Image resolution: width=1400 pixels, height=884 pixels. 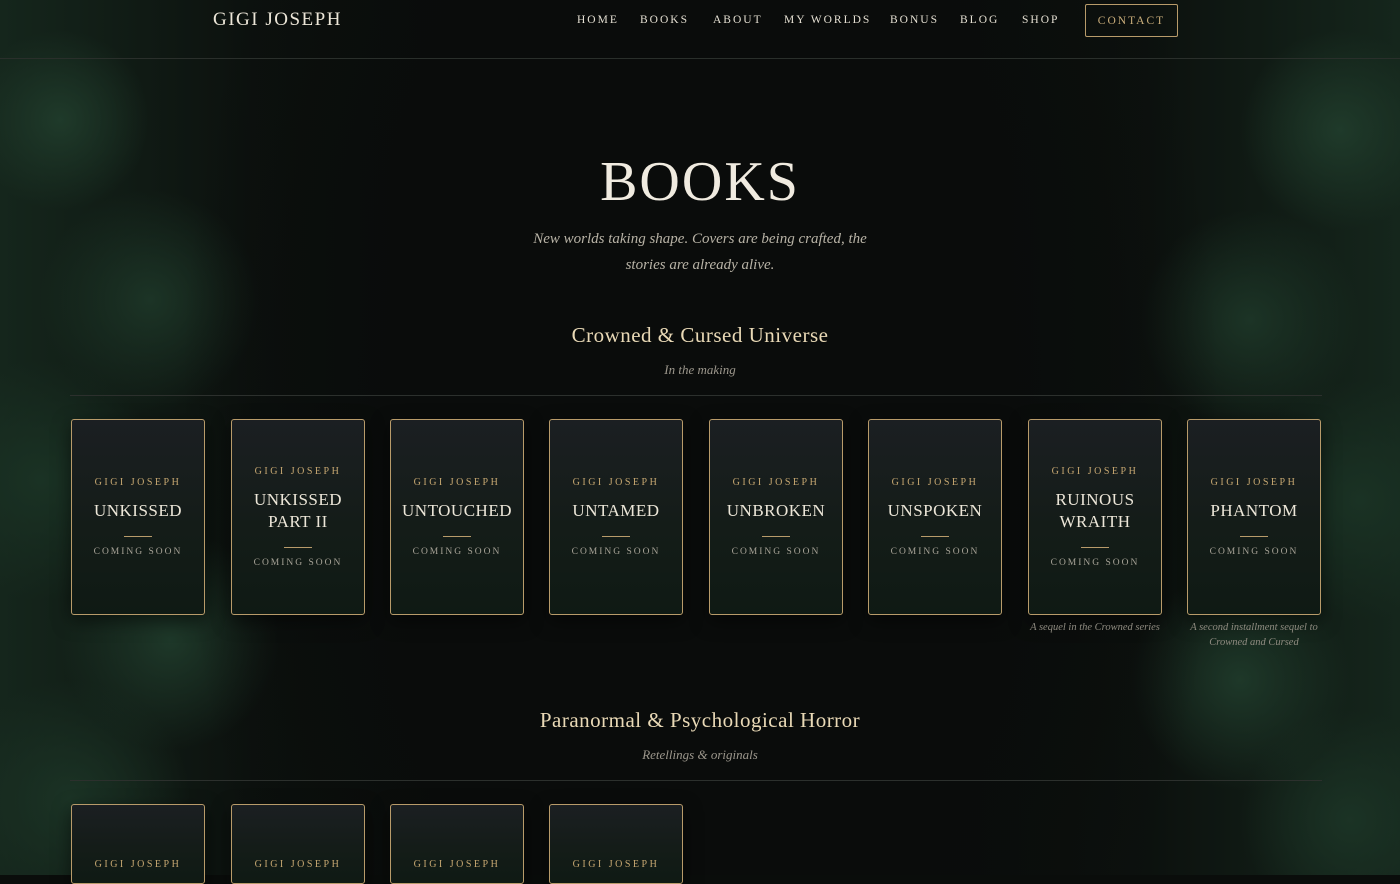 What do you see at coordinates (616, 510) in the screenshot?
I see `book-title: UNTAMED` at bounding box center [616, 510].